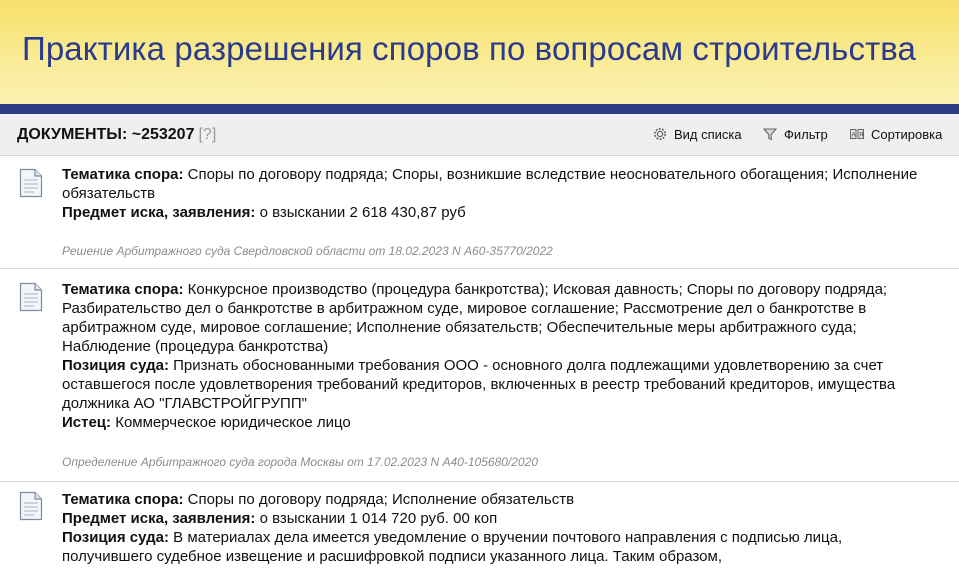 Image resolution: width=959 pixels, height=573 pixels. I want to click on gear-icon, so click(660, 134).